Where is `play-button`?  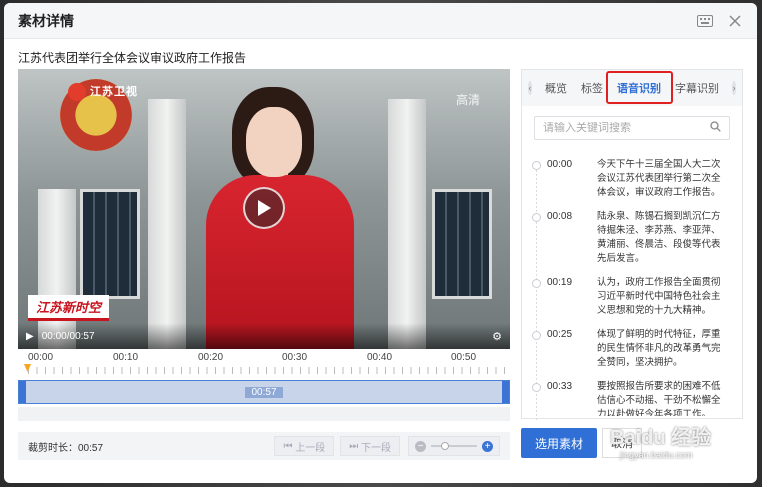 play-button is located at coordinates (264, 208).